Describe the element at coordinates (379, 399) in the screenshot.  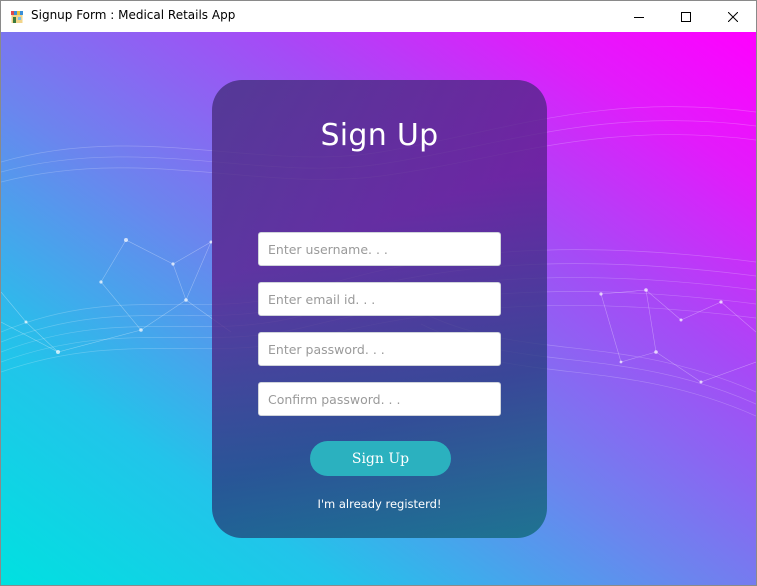
I see `confirm-password-input` at that location.